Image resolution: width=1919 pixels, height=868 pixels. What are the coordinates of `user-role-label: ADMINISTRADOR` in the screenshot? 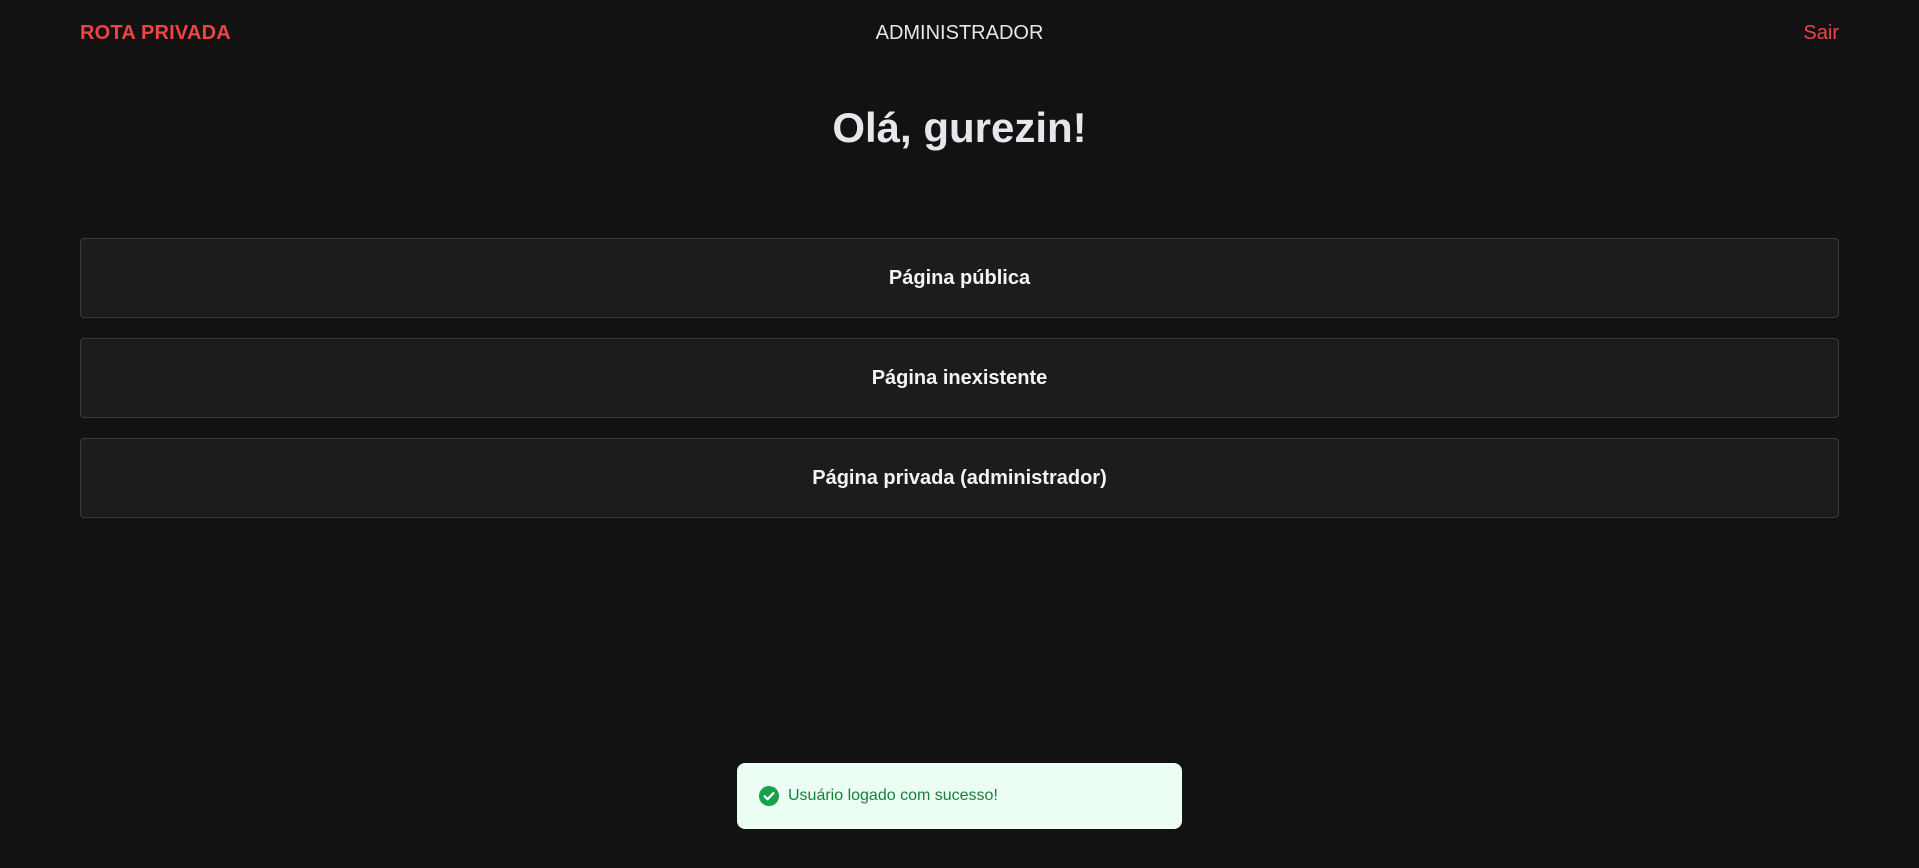 It's located at (959, 32).